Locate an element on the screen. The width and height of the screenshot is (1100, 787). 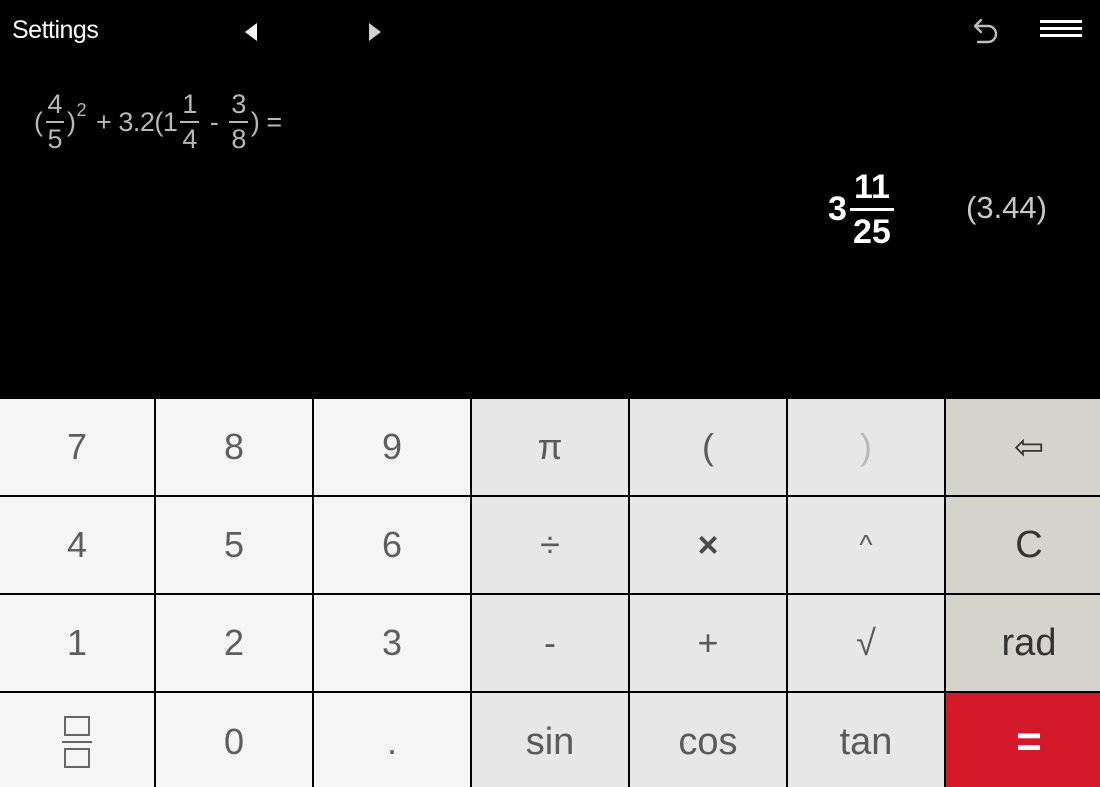
expression-display: ( 4 5 ) 2 + 3.2(1 1 4 - 3 8 ) = is located at coordinates (158, 122).